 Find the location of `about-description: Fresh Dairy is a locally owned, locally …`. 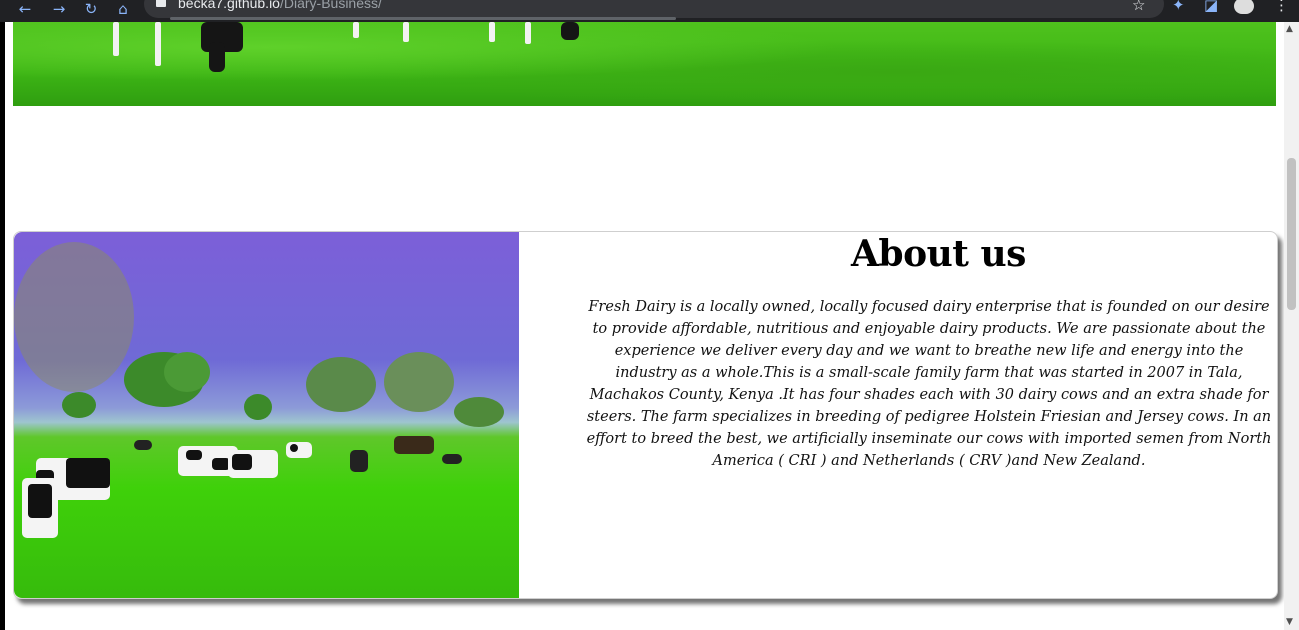

about-description: Fresh Dairy is a locally owned, locally … is located at coordinates (929, 384).